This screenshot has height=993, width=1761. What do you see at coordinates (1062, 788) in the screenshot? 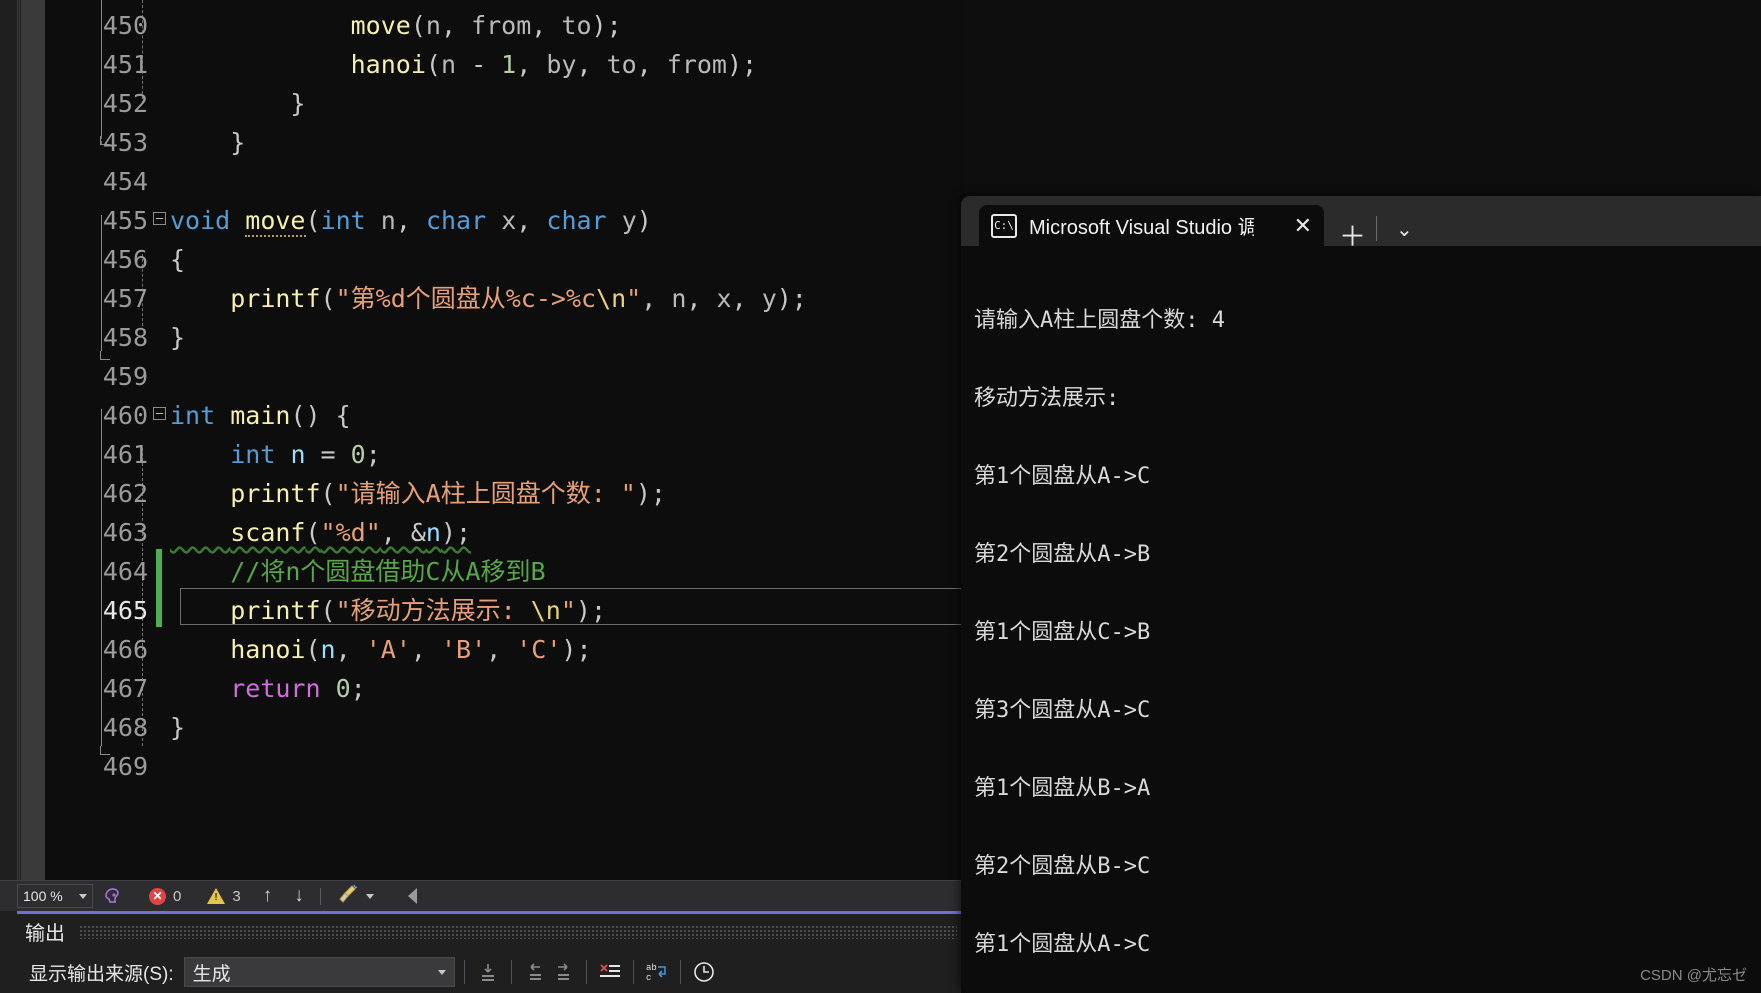
I see `console-line: 第1个圆盘从B->A` at bounding box center [1062, 788].